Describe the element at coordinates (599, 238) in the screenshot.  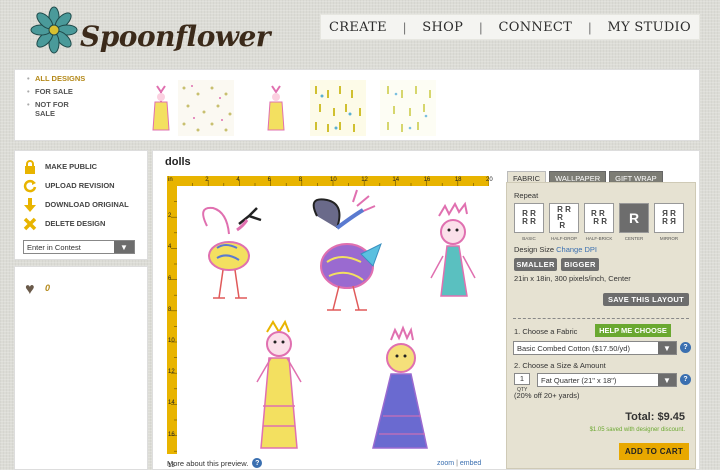
I see `repeat-caption: HALF-BRICK` at that location.